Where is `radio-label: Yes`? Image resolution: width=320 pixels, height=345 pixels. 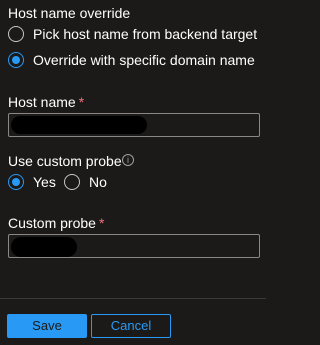 radio-label: Yes is located at coordinates (44, 182).